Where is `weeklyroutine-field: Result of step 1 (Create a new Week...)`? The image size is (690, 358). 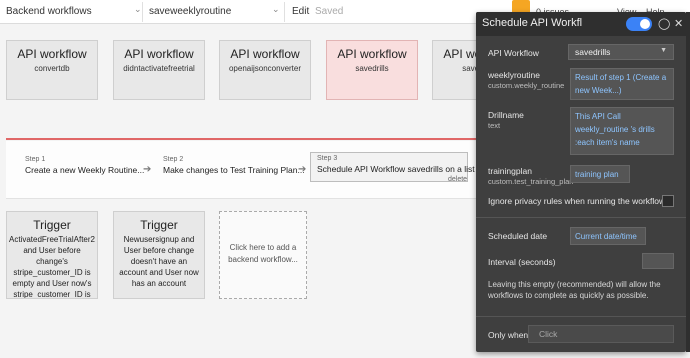 weeklyroutine-field: Result of step 1 (Create a new Week...) is located at coordinates (622, 84).